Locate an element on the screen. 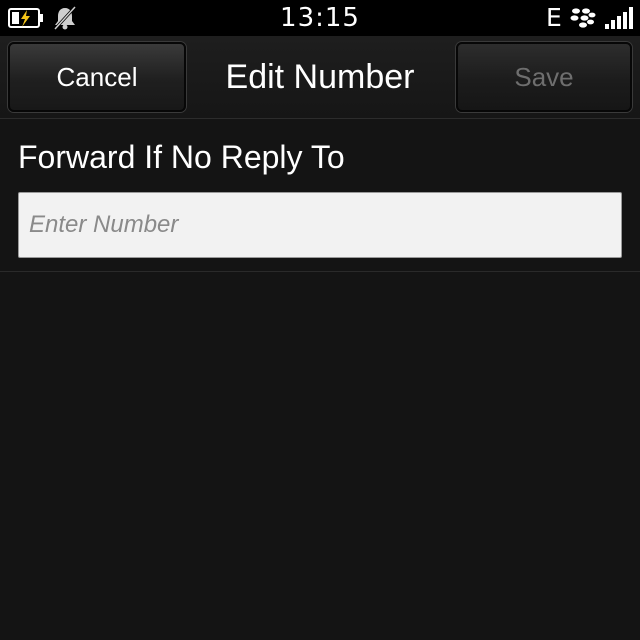 Image resolution: width=640 pixels, height=640 pixels. forward-no-reply-label: Forward If No Reply To is located at coordinates (181, 157).